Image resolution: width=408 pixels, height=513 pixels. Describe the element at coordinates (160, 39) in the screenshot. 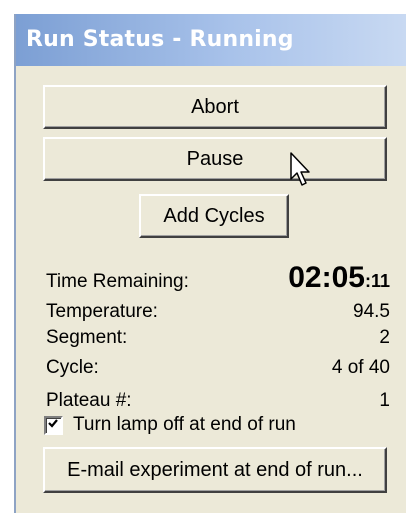

I see `window-title: Run Status - Running` at that location.